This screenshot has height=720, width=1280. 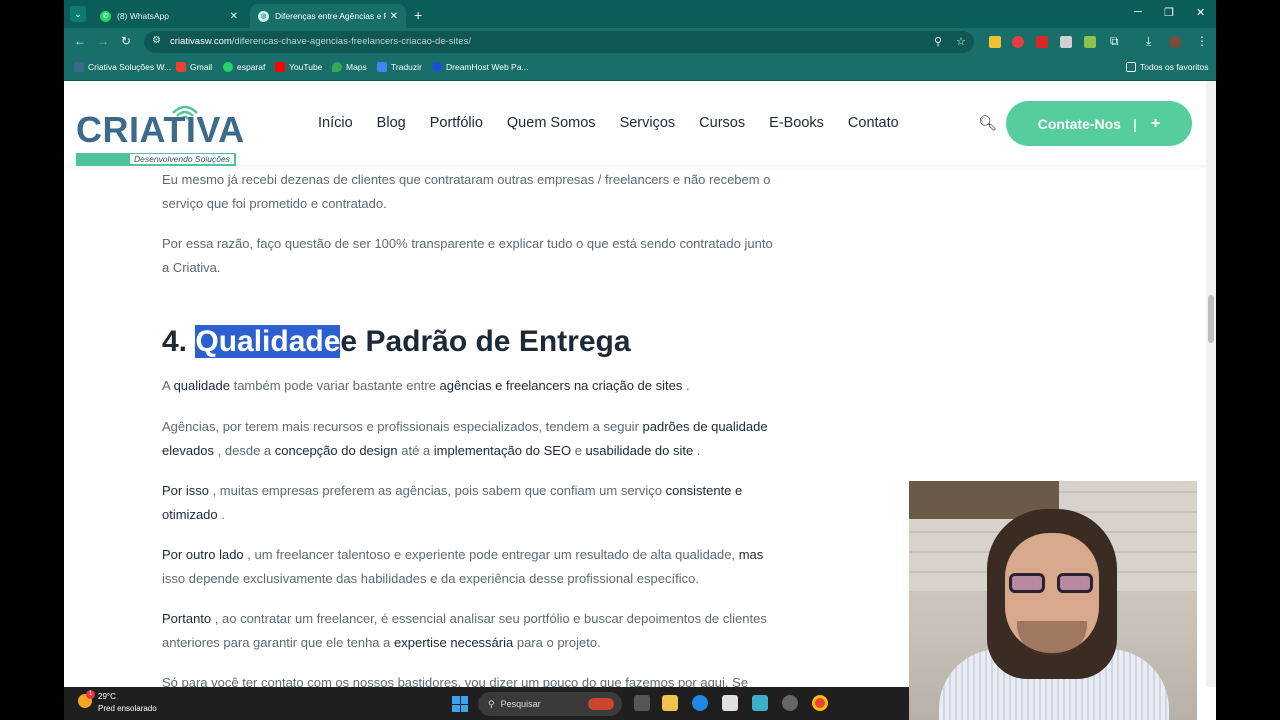 What do you see at coordinates (396, 341) in the screenshot?
I see `section-heading: 4. Qualidadee Padrão de Entrega` at bounding box center [396, 341].